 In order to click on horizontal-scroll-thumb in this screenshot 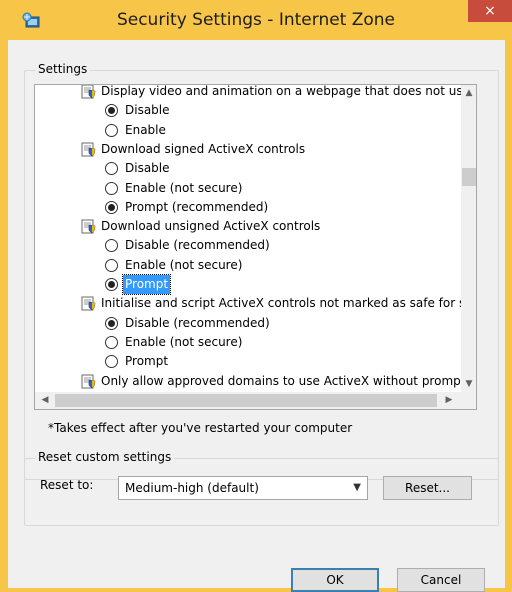, I will do `click(246, 400)`.